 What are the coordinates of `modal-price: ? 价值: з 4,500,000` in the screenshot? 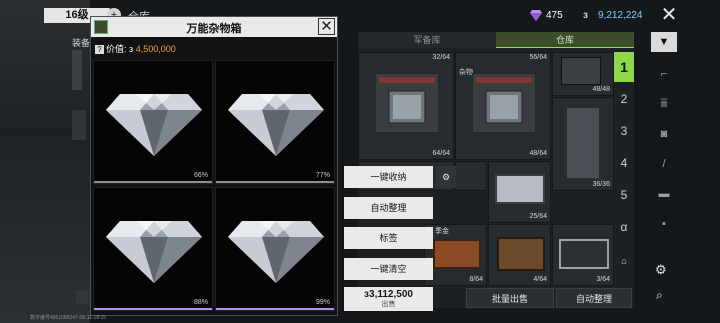 It's located at (135, 48).